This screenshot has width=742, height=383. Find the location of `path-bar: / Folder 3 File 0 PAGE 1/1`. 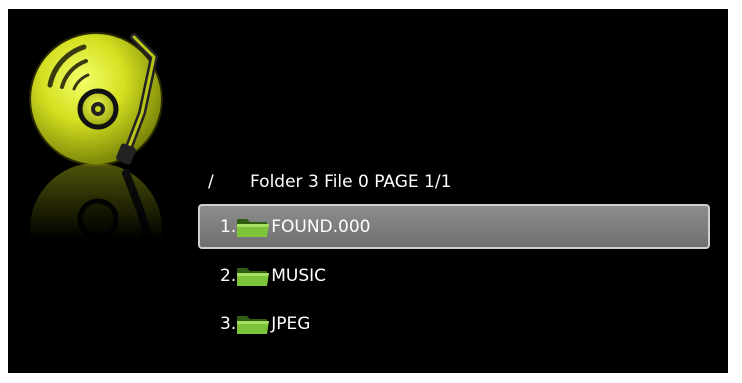

path-bar: / Folder 3 File 0 PAGE 1/1 is located at coordinates (329, 182).